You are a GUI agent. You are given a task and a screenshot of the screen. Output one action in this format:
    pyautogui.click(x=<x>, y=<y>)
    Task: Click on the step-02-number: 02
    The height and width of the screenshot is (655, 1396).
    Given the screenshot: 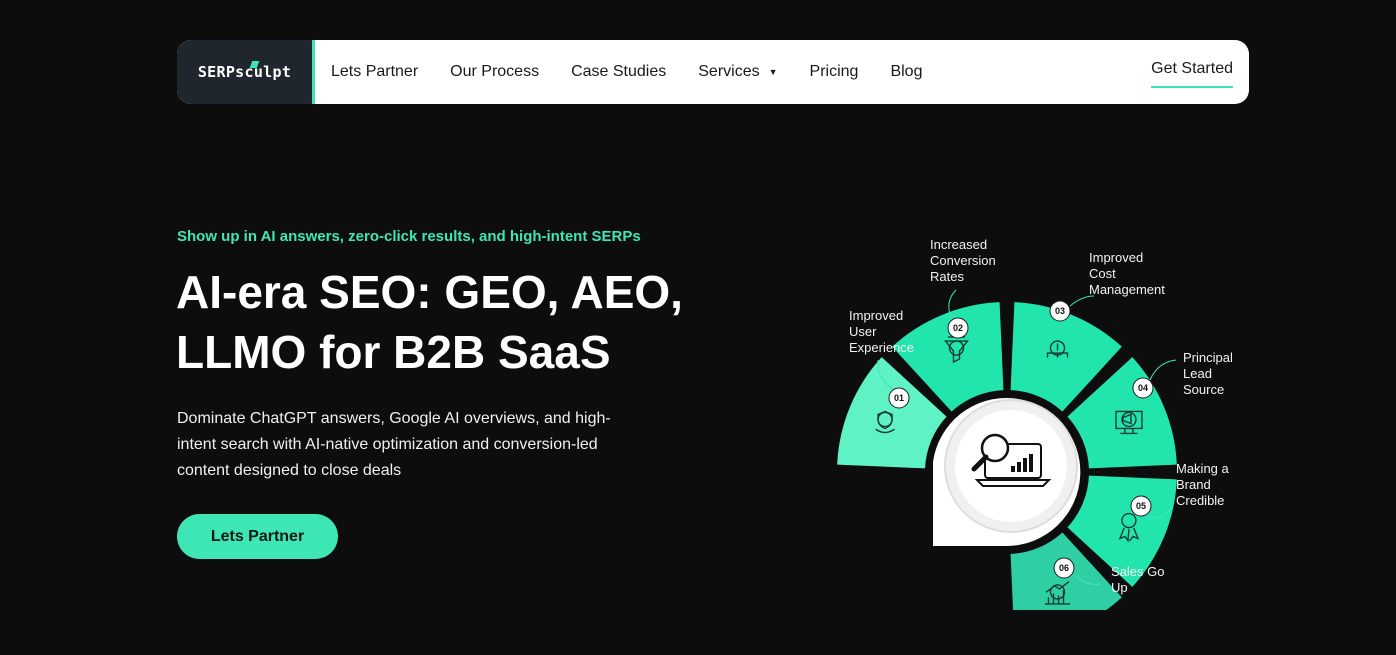 What is the action you would take?
    pyautogui.click(x=958, y=328)
    